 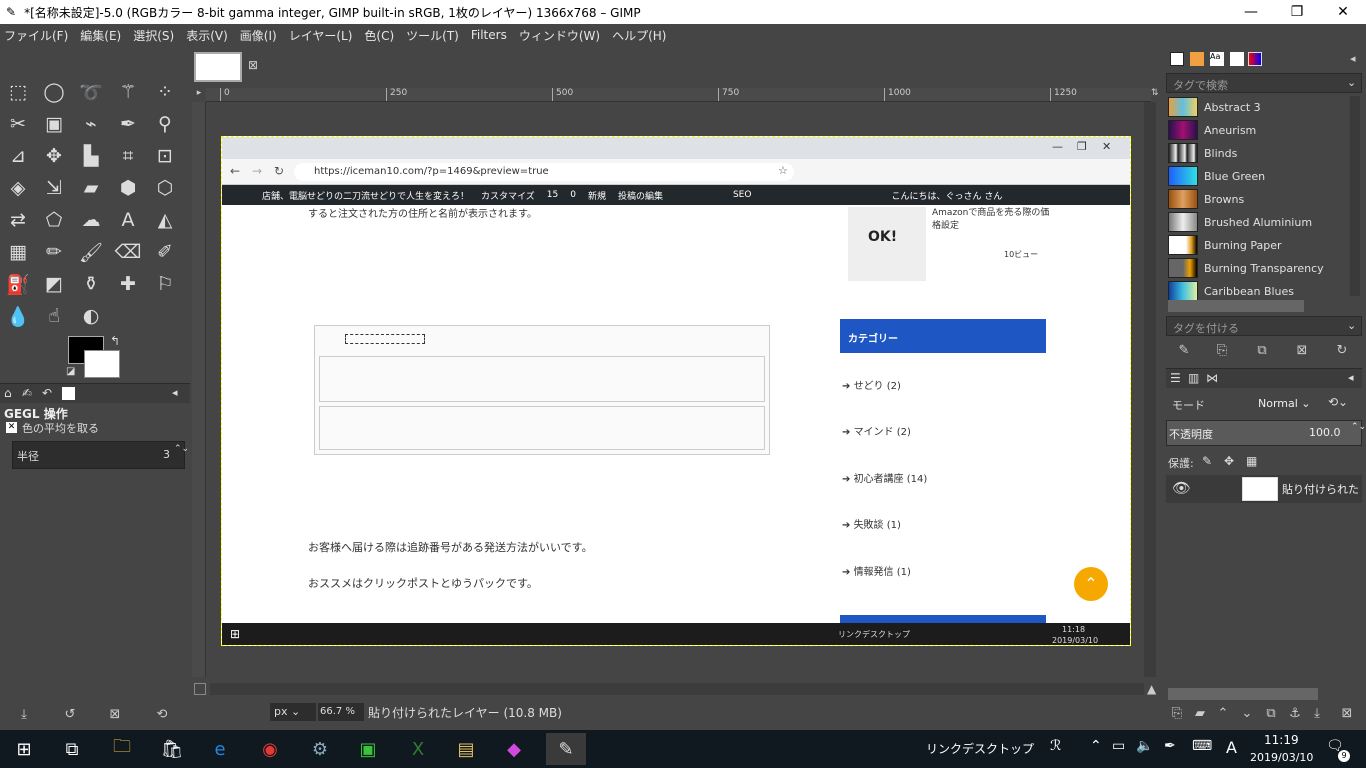 What do you see at coordinates (1184, 350) in the screenshot?
I see `edit-gradient-icon: ✎` at bounding box center [1184, 350].